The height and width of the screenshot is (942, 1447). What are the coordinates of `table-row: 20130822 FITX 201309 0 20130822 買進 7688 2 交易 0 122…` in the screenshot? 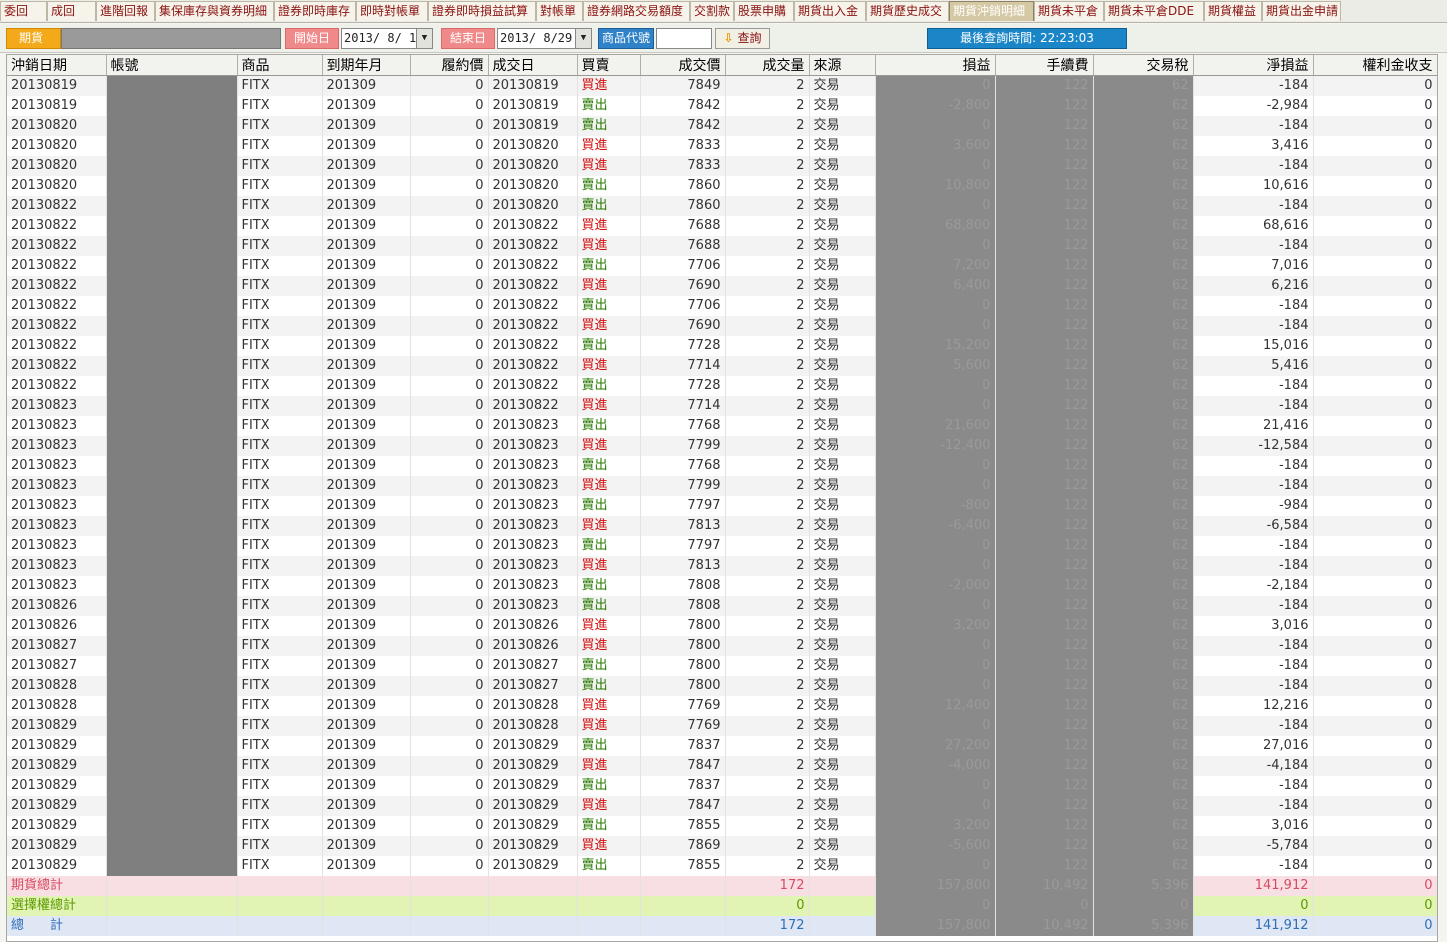 It's located at (722, 246).